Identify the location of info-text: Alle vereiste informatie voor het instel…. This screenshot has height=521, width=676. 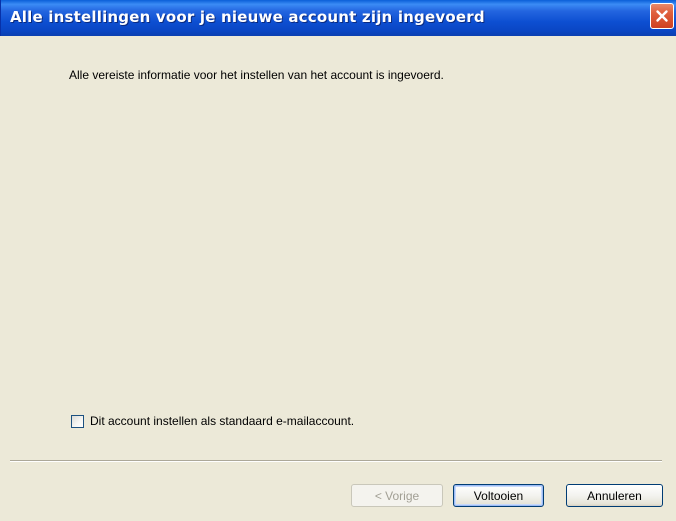
(256, 75).